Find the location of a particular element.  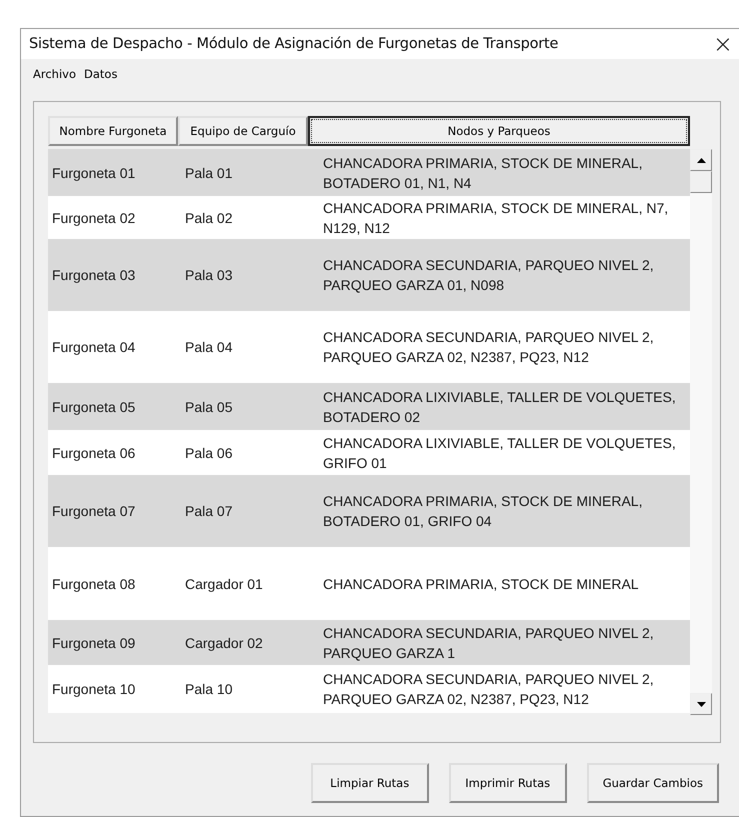

scroll-thumb is located at coordinates (701, 182).